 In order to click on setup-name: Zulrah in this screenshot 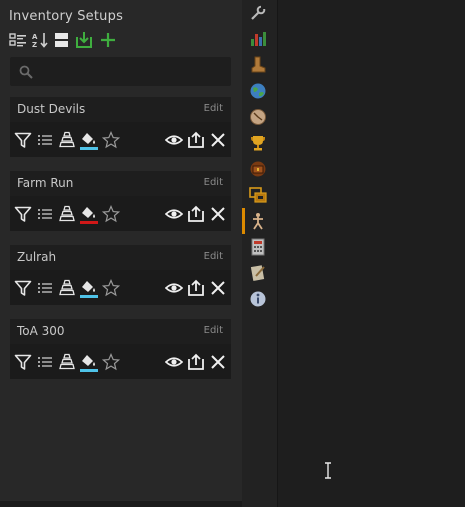, I will do `click(37, 257)`.